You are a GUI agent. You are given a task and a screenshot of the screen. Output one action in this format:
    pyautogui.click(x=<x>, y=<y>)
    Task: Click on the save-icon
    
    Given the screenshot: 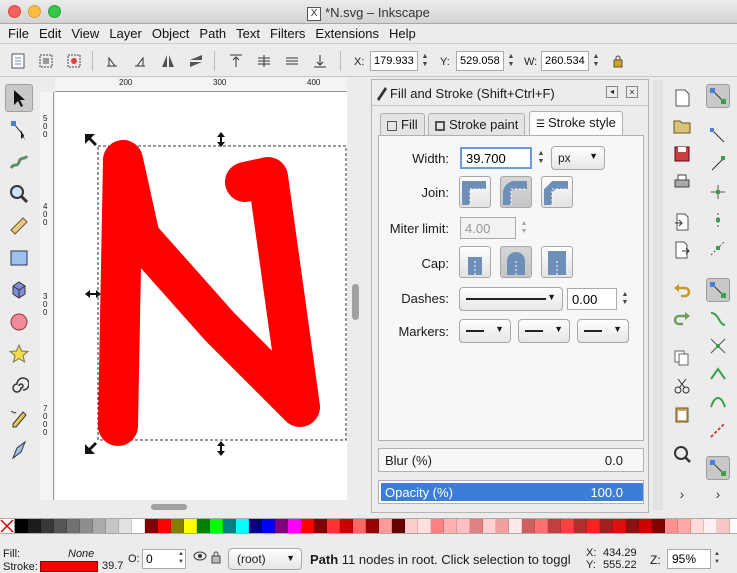 What is the action you would take?
    pyautogui.click(x=682, y=154)
    